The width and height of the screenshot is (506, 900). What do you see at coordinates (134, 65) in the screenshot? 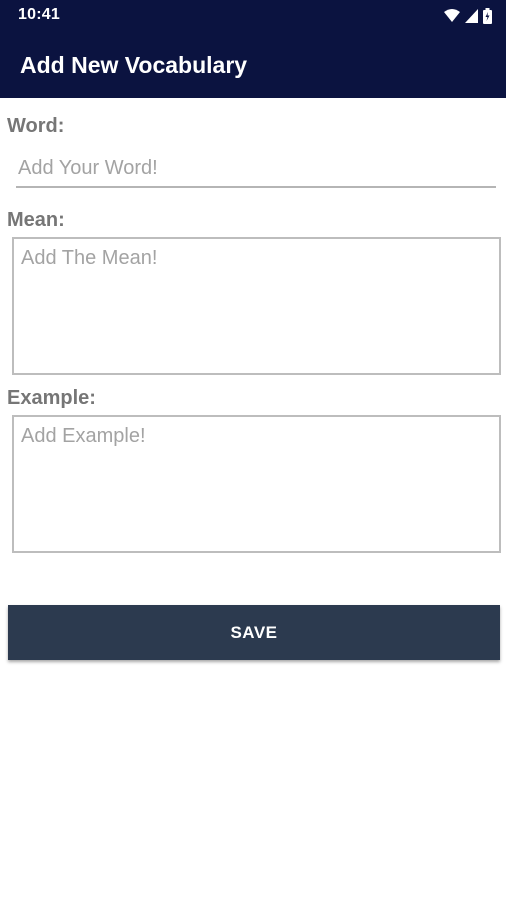
I see `page-title: Add New Vocabulary` at bounding box center [134, 65].